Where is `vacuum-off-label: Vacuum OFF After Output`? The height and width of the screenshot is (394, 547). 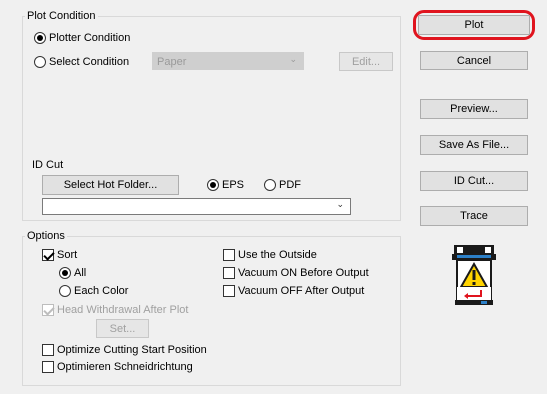
vacuum-off-label: Vacuum OFF After Output is located at coordinates (301, 291).